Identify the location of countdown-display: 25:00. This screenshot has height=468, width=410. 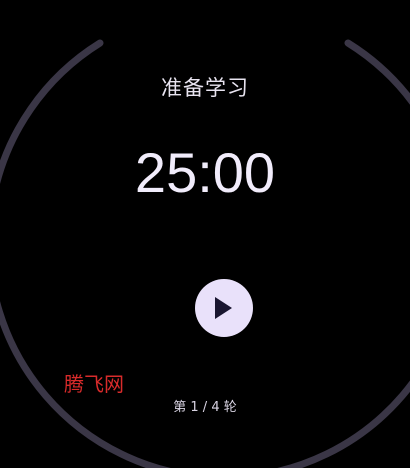
(205, 172).